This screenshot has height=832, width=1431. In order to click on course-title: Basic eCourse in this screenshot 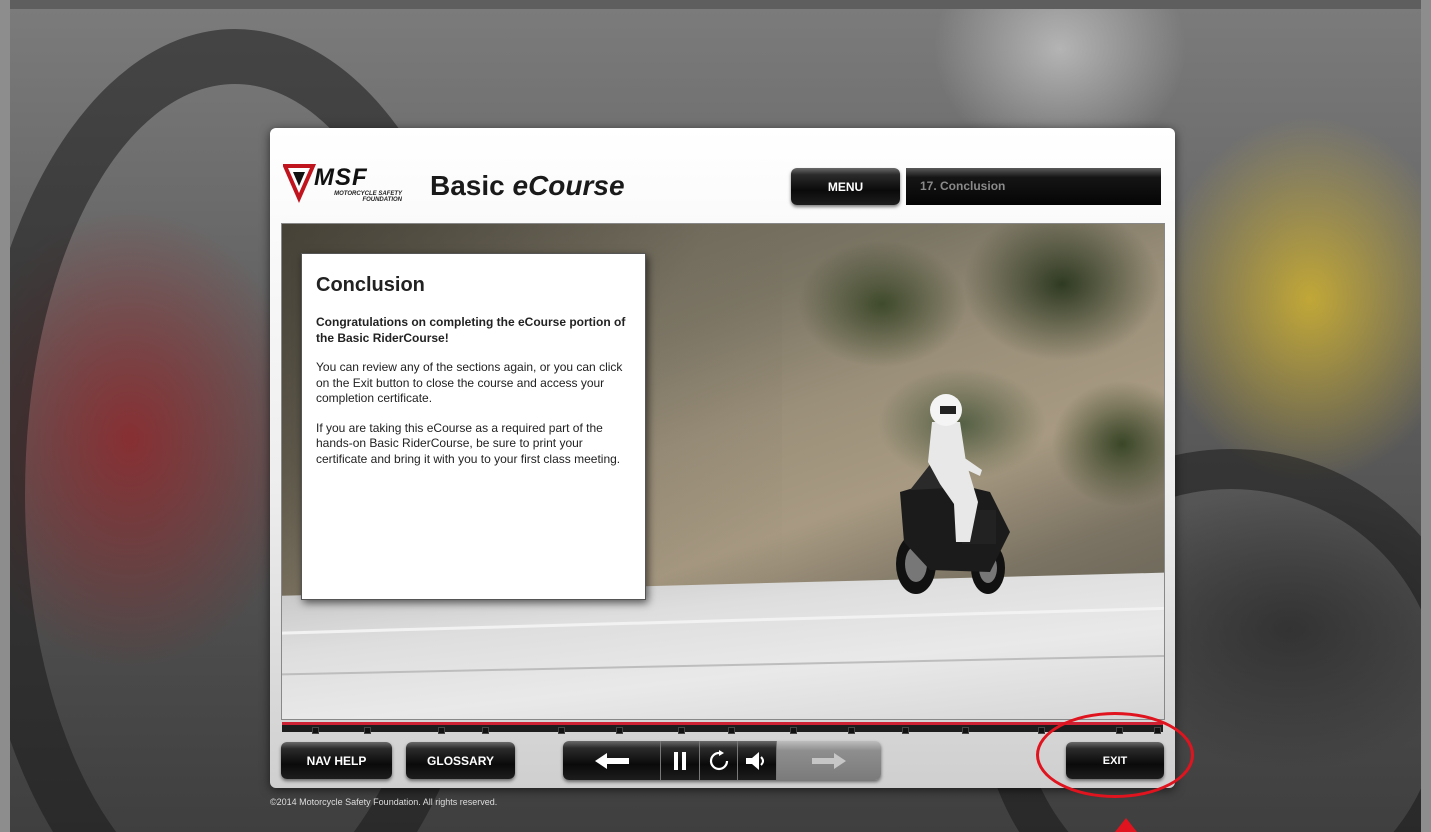, I will do `click(527, 186)`.